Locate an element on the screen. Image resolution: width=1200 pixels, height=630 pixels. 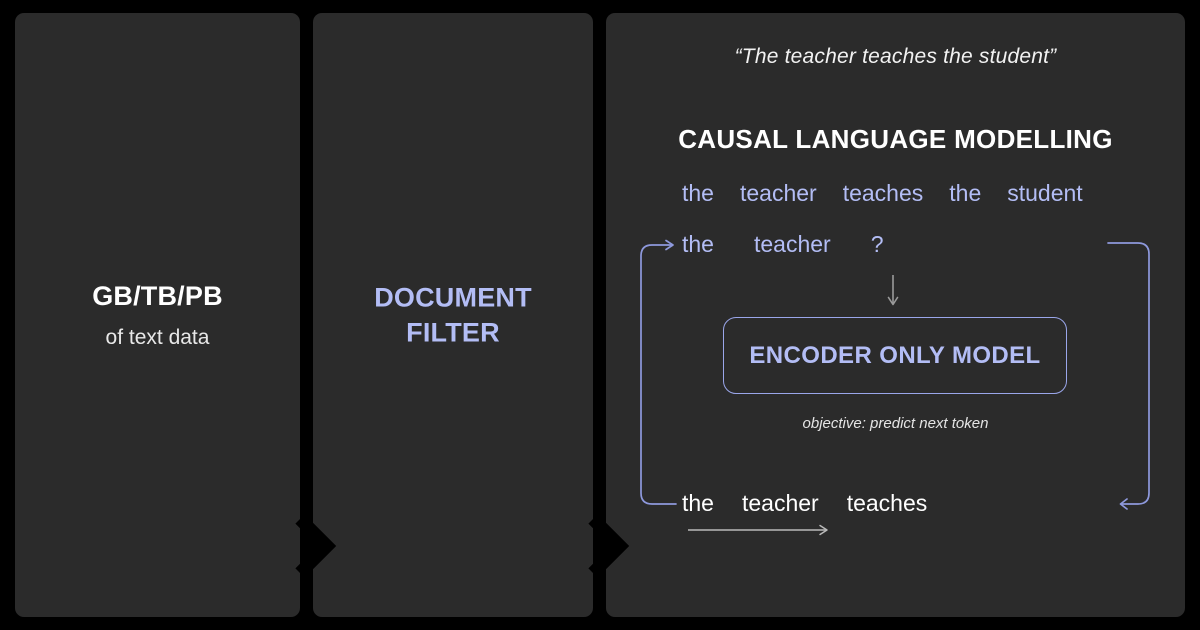
masked-token-placeholder: ? is located at coordinates (877, 244).